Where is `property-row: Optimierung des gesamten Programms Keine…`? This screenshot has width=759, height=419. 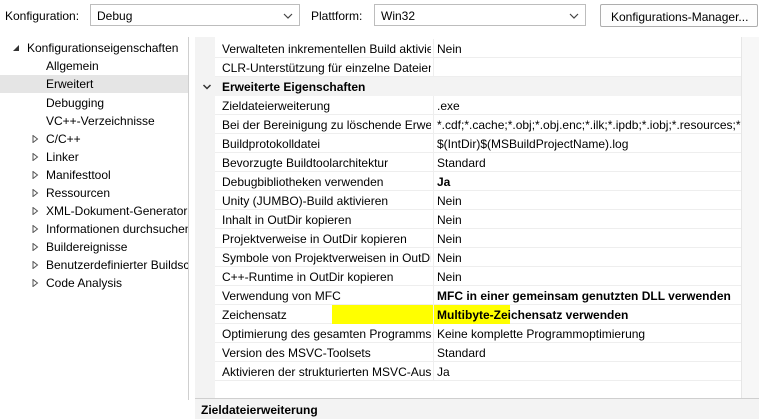
property-row: Optimierung des gesamten Programms Keine… is located at coordinates (478, 333).